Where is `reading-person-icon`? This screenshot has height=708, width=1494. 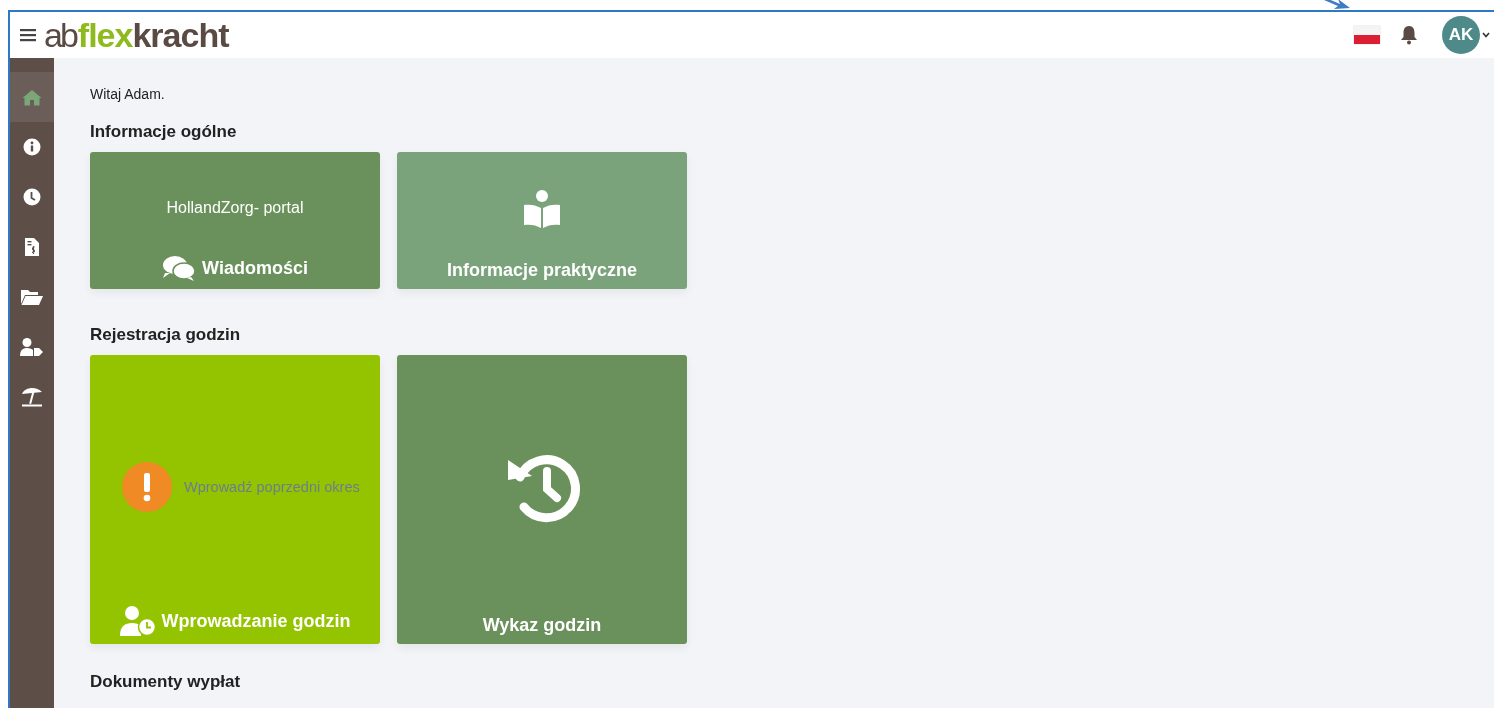
reading-person-icon is located at coordinates (542, 209).